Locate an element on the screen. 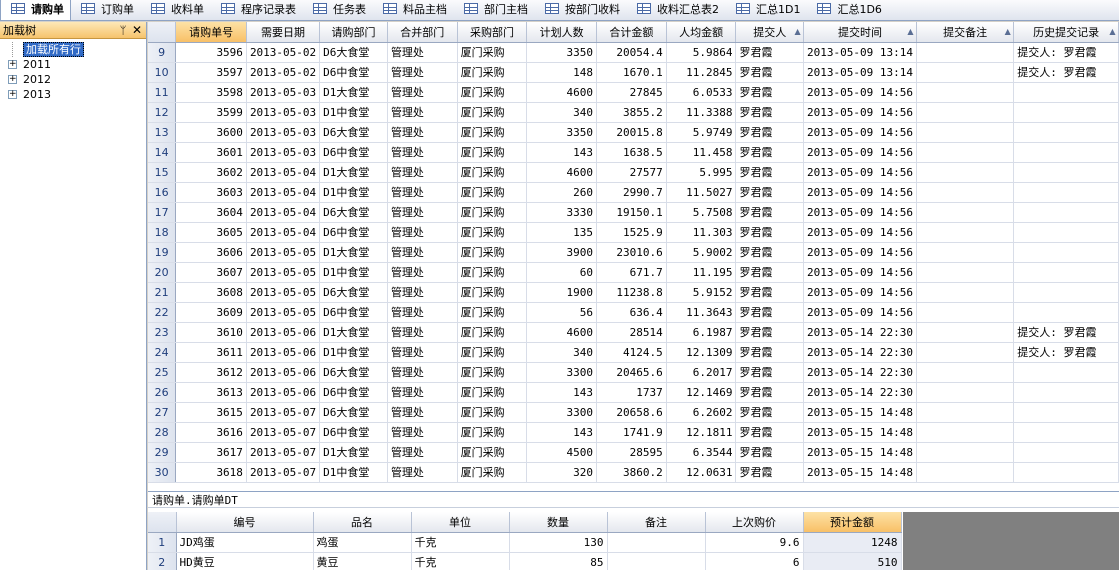  table-cell: HD黄豆 is located at coordinates (245, 561).